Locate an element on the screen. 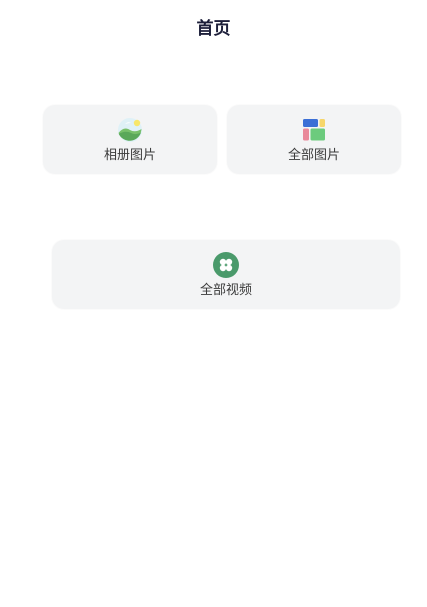  all-photos-button: 全部图片 is located at coordinates (314, 139).